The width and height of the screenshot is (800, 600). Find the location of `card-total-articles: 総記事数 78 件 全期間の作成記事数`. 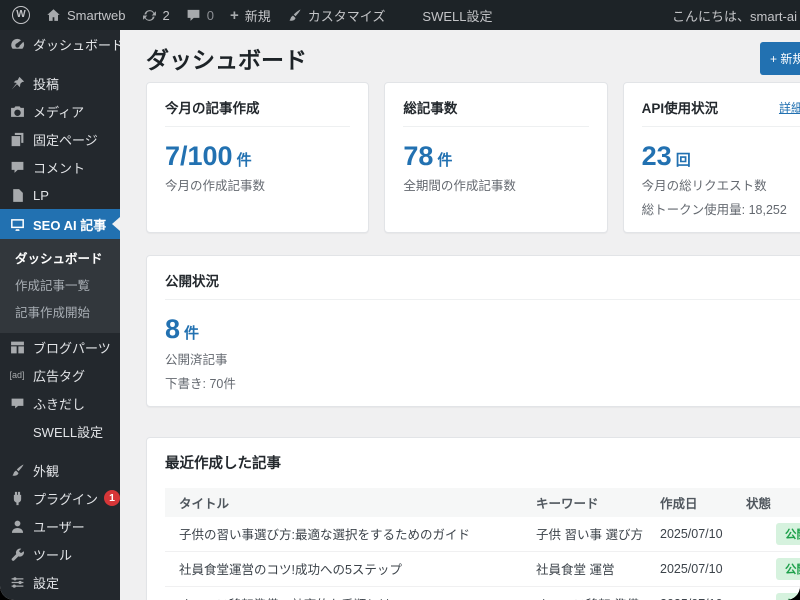

card-total-articles: 総記事数 78 件 全期間の作成記事数 is located at coordinates (496, 158).